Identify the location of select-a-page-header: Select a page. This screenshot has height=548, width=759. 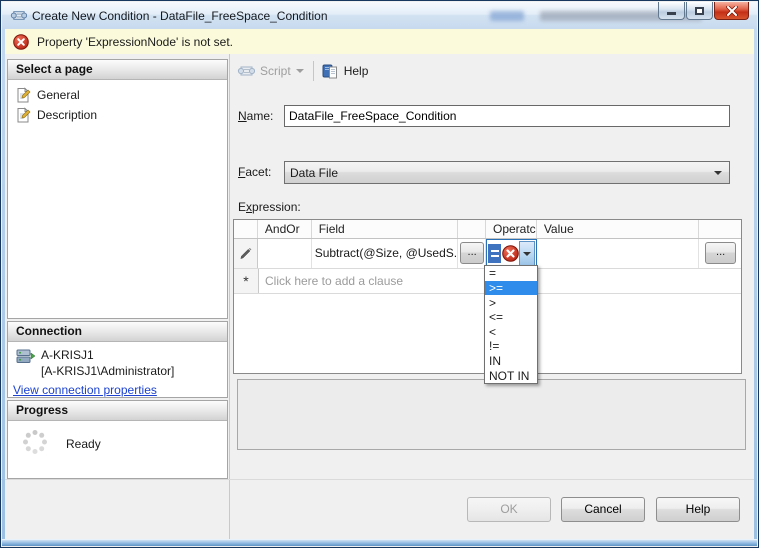
(117, 70).